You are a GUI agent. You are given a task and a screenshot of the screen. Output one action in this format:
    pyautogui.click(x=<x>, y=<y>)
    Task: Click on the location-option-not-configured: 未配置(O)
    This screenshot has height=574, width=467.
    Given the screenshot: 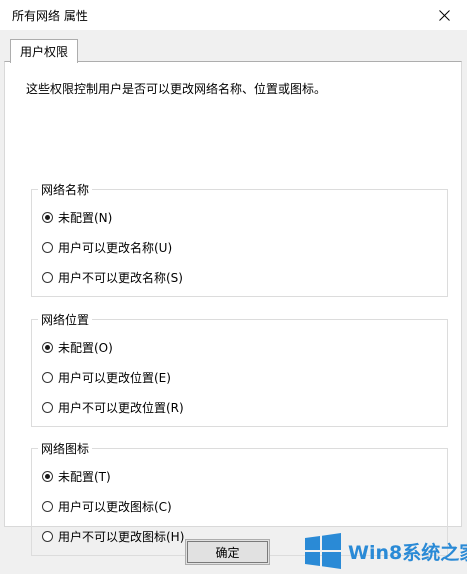 What is the action you would take?
    pyautogui.click(x=77, y=347)
    